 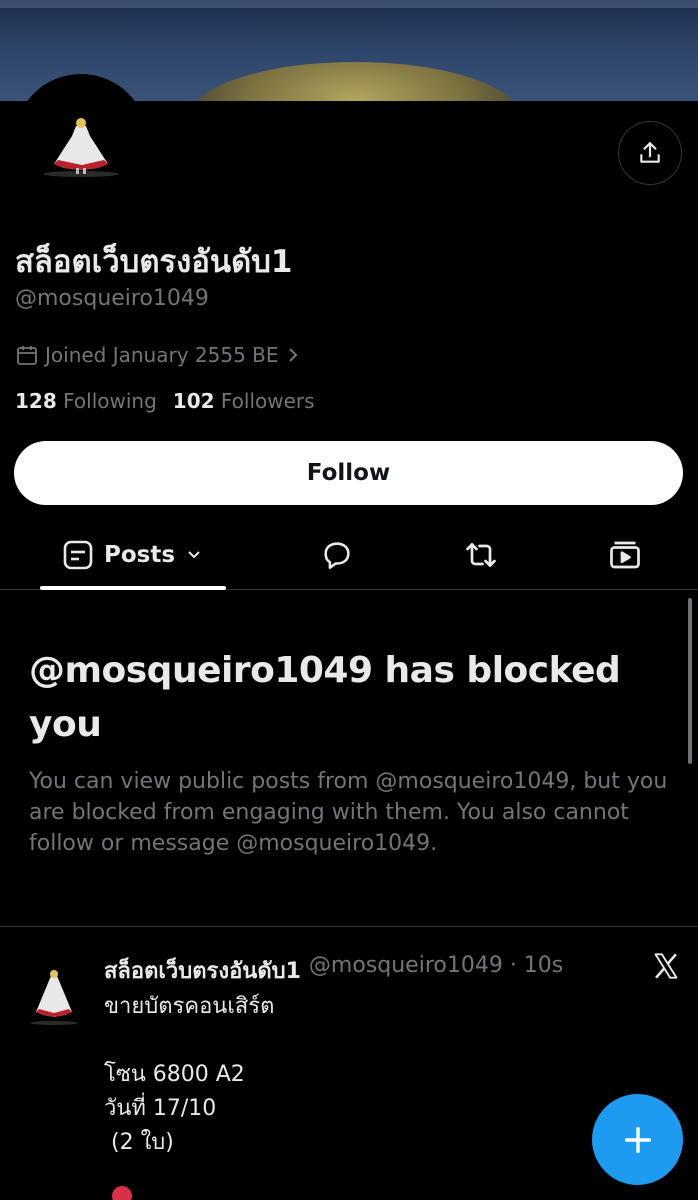 I want to click on tab-replies, so click(x=337, y=555).